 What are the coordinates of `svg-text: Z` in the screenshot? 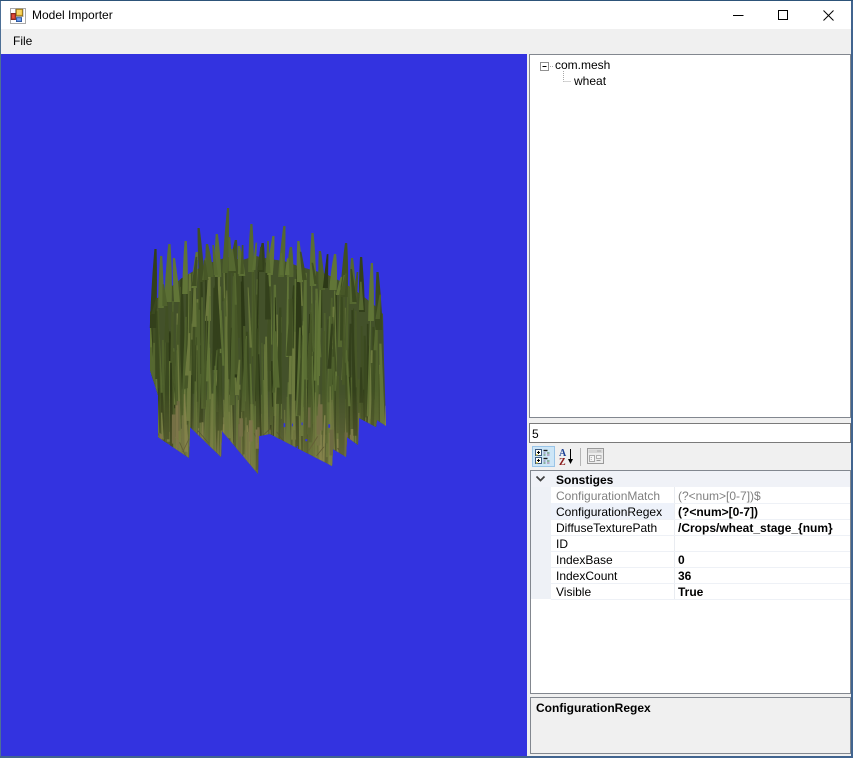 It's located at (562, 462).